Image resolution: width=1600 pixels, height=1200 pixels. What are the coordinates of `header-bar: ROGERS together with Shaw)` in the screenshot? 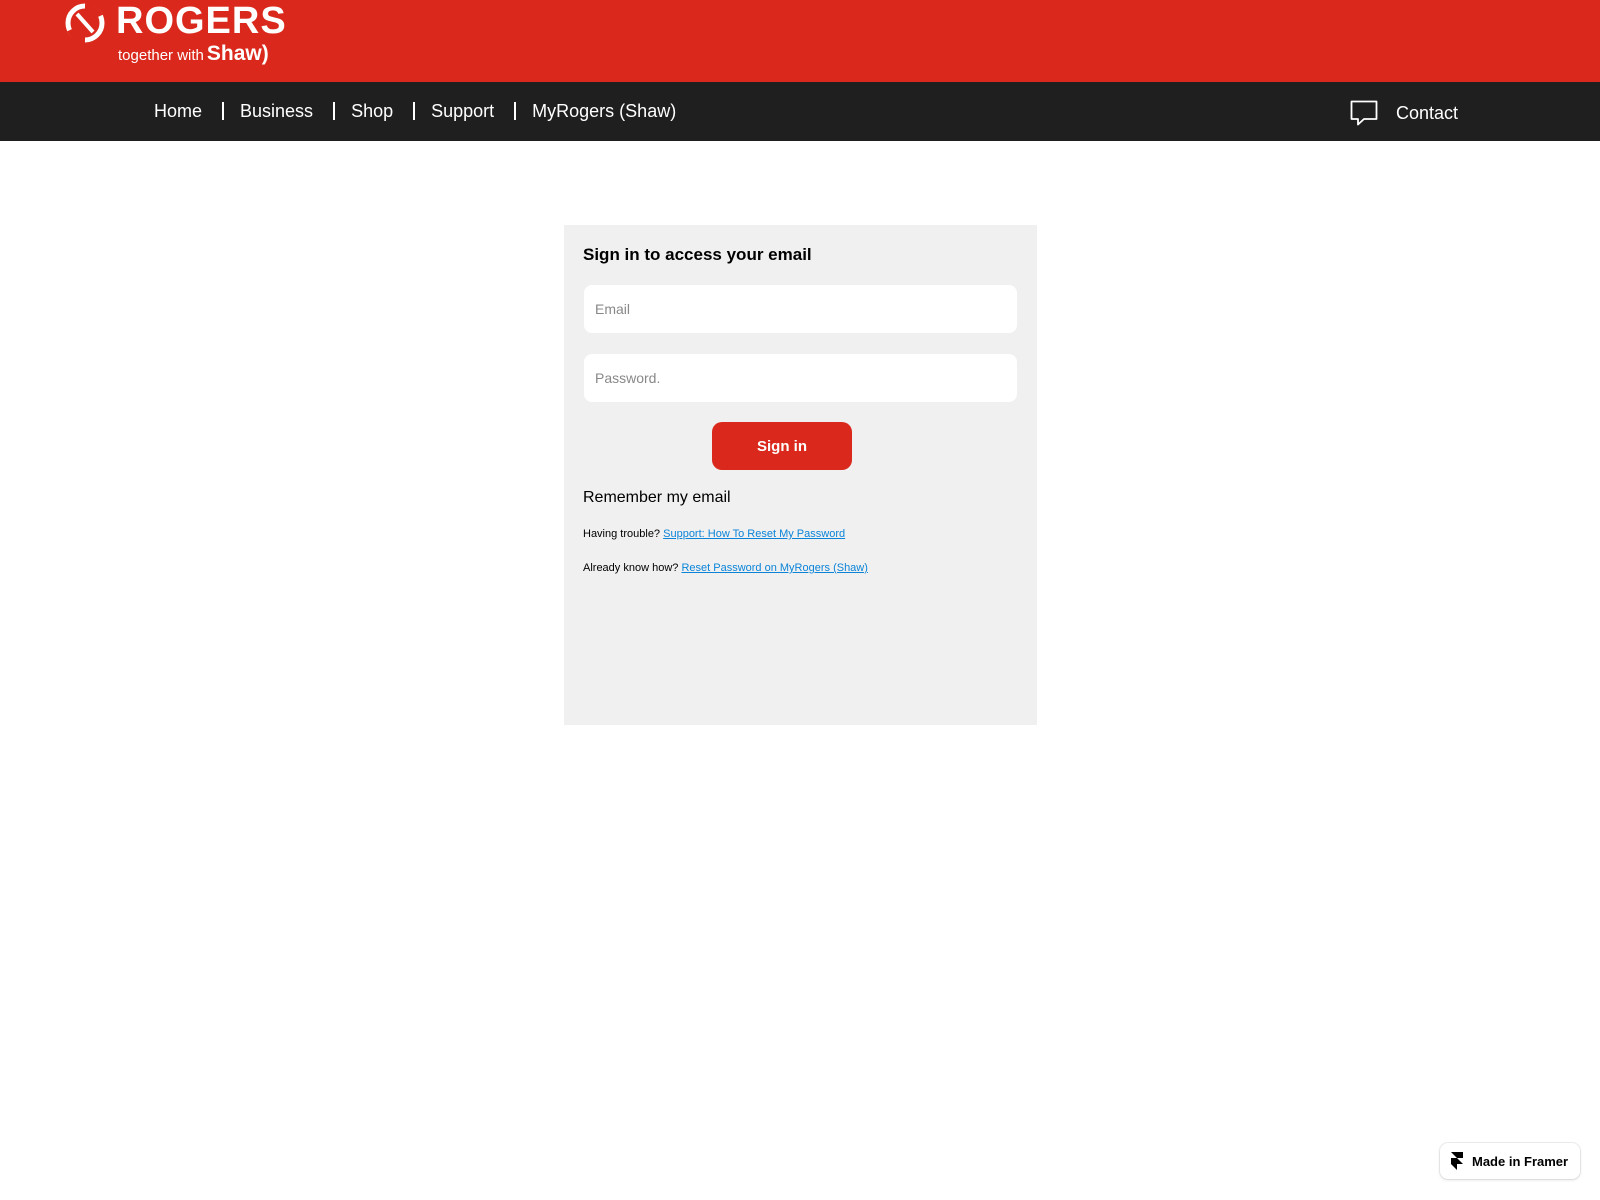 It's located at (800, 41).